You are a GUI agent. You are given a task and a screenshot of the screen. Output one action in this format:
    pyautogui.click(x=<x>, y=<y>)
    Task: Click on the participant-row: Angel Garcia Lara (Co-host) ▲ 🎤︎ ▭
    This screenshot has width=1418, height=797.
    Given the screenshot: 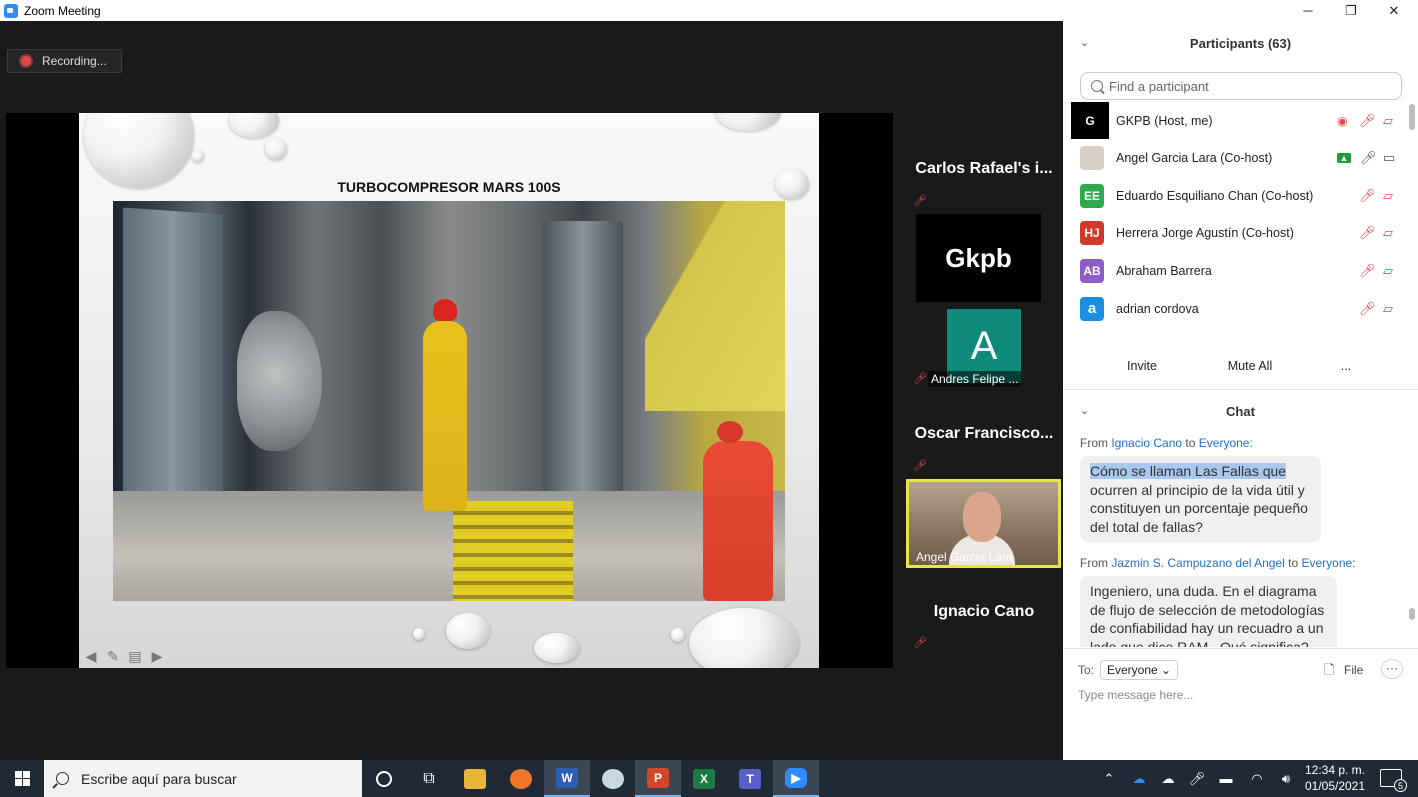 What is the action you would take?
    pyautogui.click(x=1235, y=157)
    